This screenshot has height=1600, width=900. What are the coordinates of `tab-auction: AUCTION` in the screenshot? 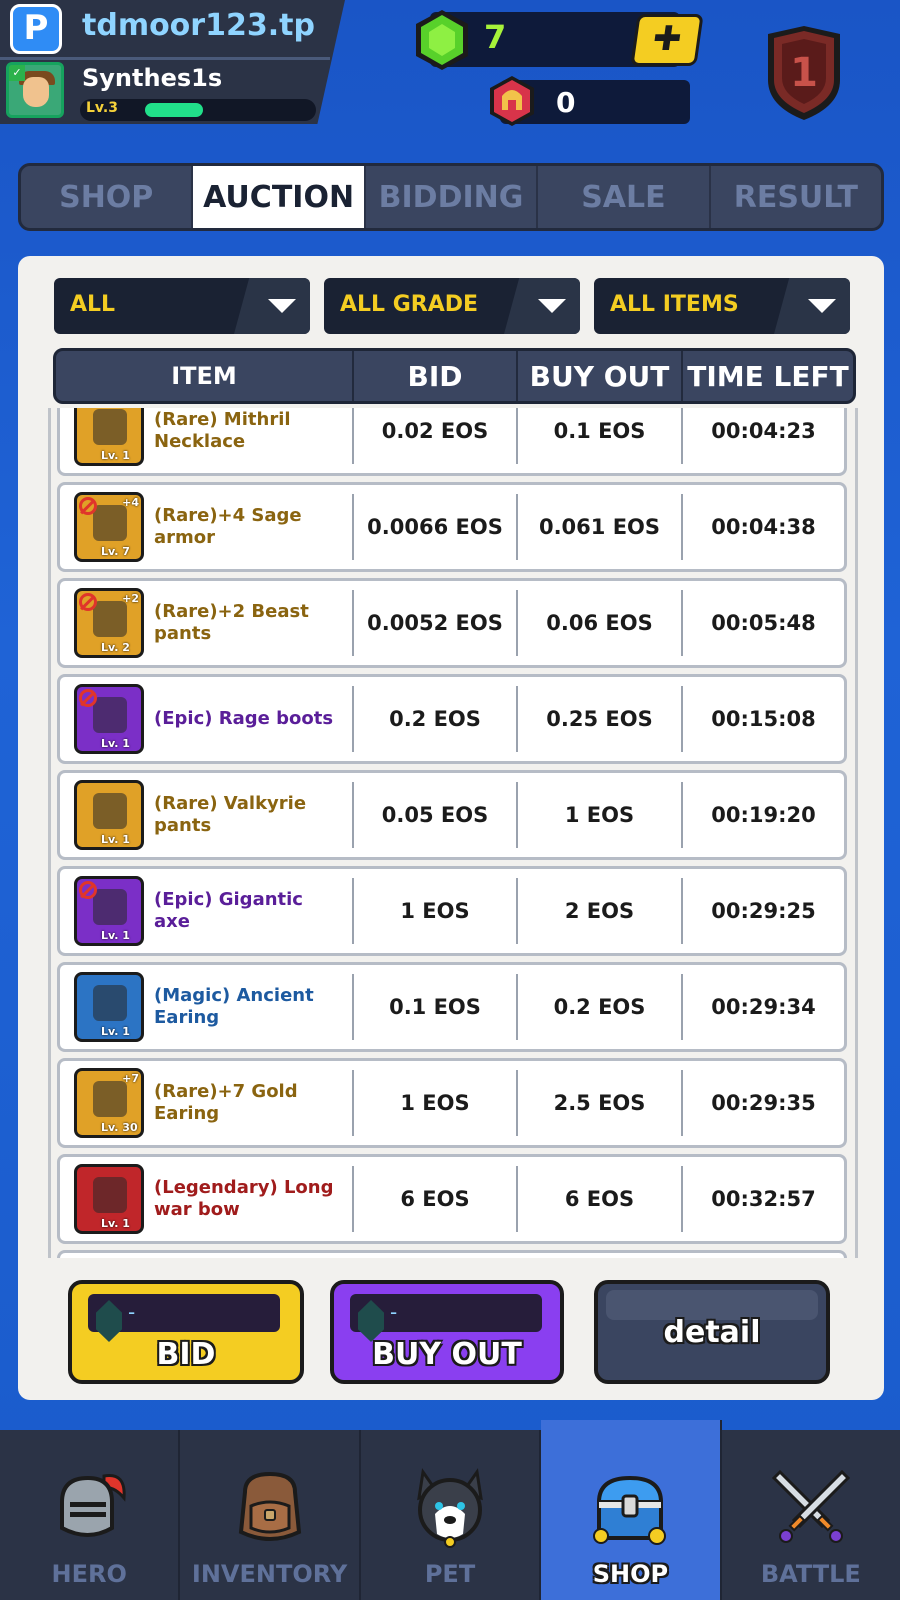 It's located at (279, 197).